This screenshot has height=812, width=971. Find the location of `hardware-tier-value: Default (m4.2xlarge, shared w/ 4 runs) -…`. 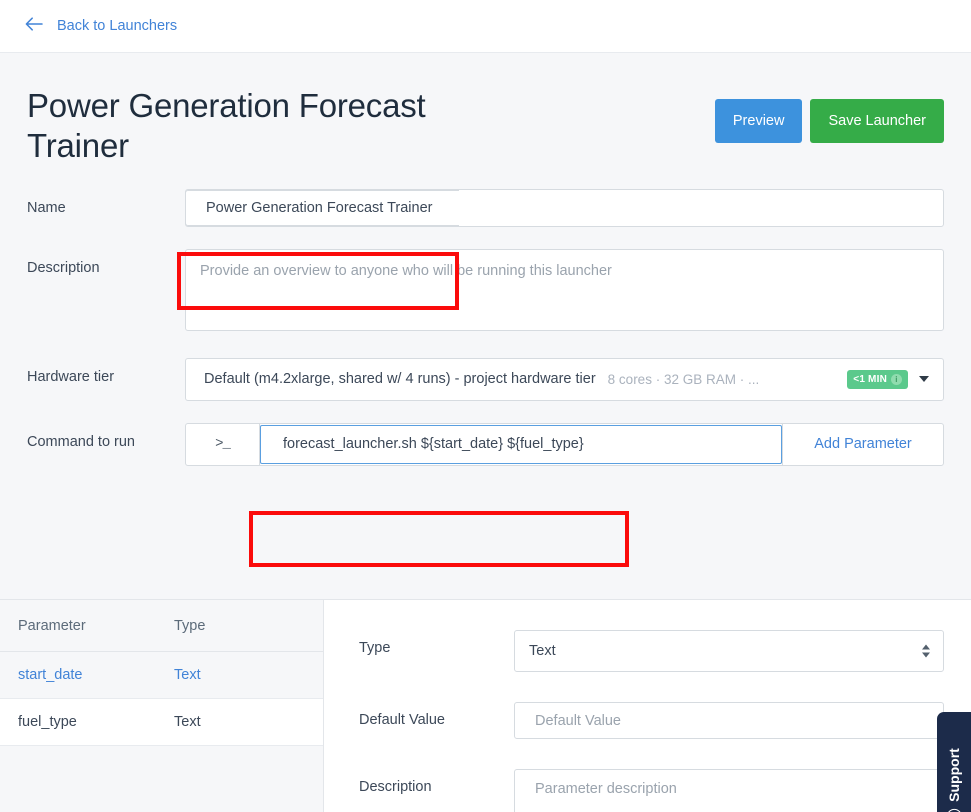

hardware-tier-value: Default (m4.2xlarge, shared w/ 4 runs) -… is located at coordinates (400, 379).